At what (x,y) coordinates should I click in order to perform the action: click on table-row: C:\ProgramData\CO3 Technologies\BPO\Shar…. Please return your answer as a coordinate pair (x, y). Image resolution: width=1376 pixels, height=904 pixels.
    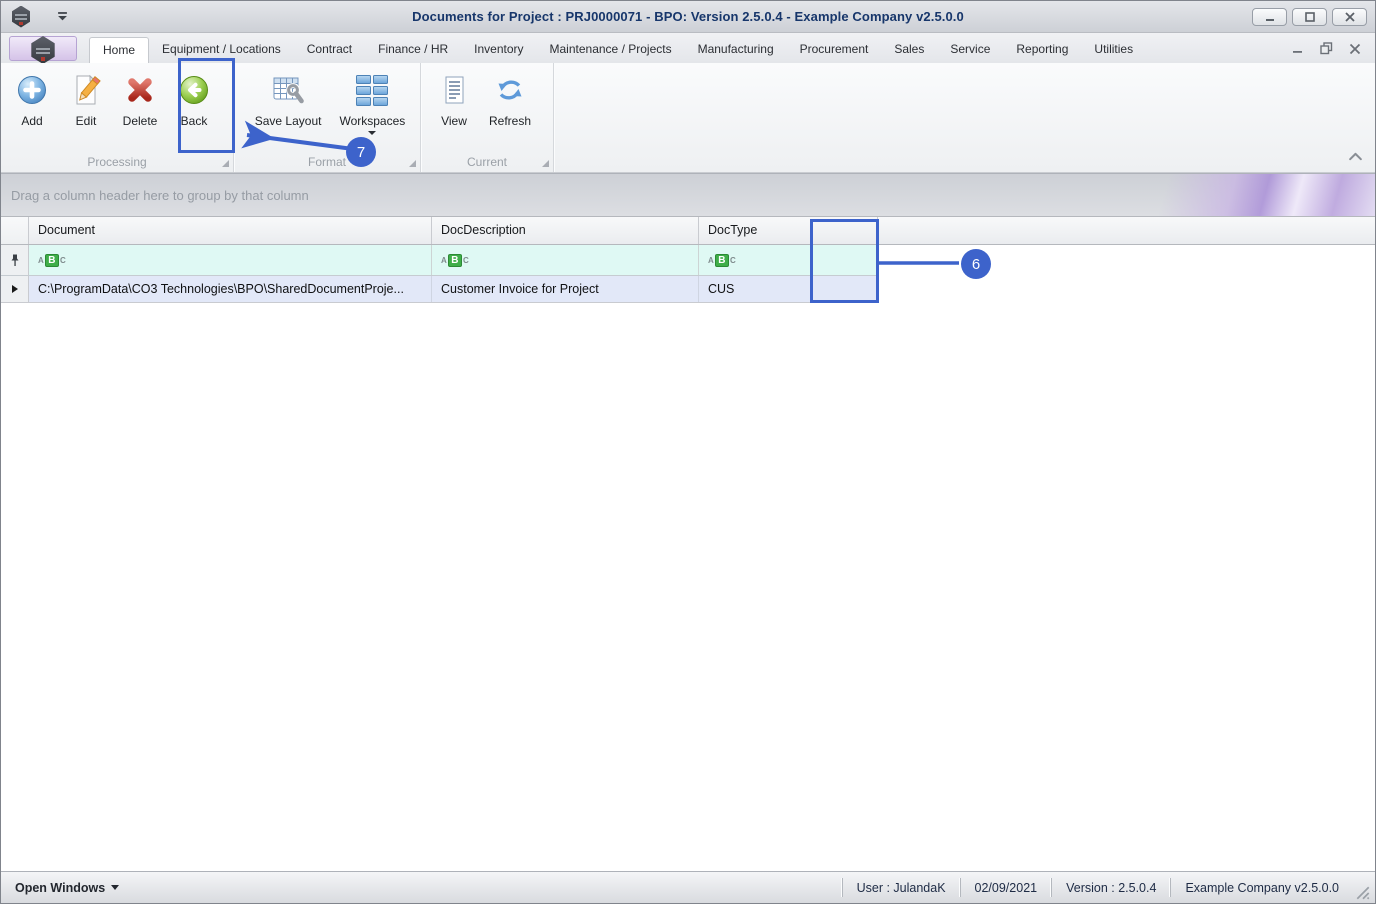
    Looking at the image, I should click on (439, 289).